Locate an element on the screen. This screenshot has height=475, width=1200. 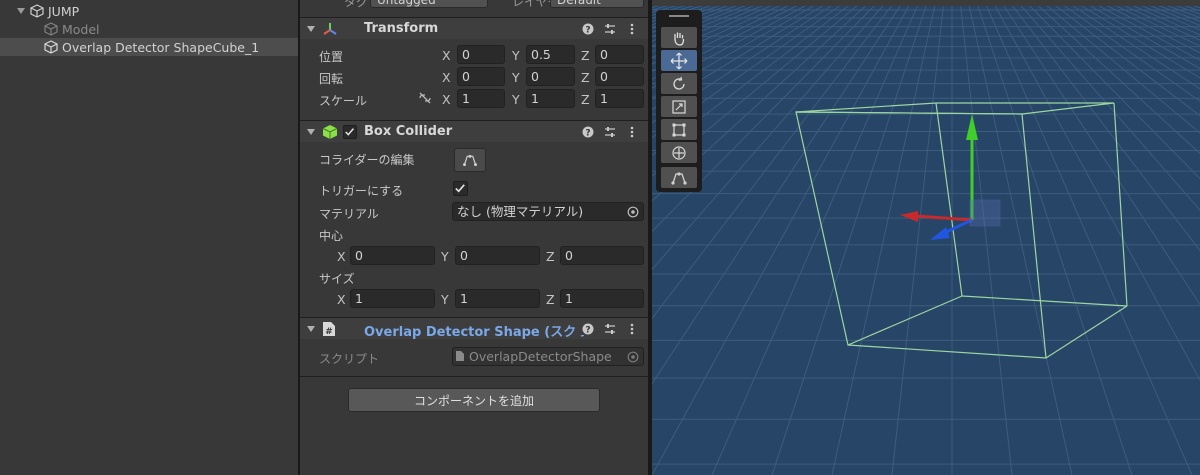
gameobject-icon is located at coordinates (51, 47).